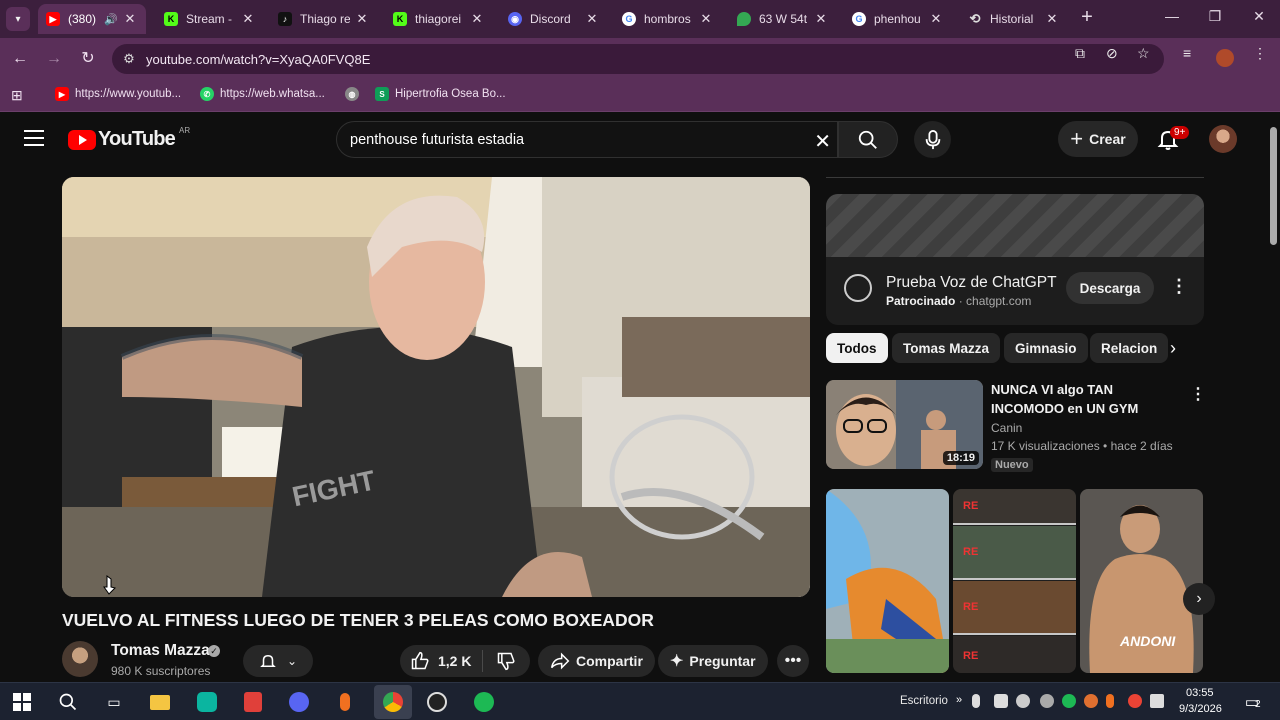  Describe the element at coordinates (160, 651) in the screenshot. I see `channel-name: Tomas Mazza` at that location.